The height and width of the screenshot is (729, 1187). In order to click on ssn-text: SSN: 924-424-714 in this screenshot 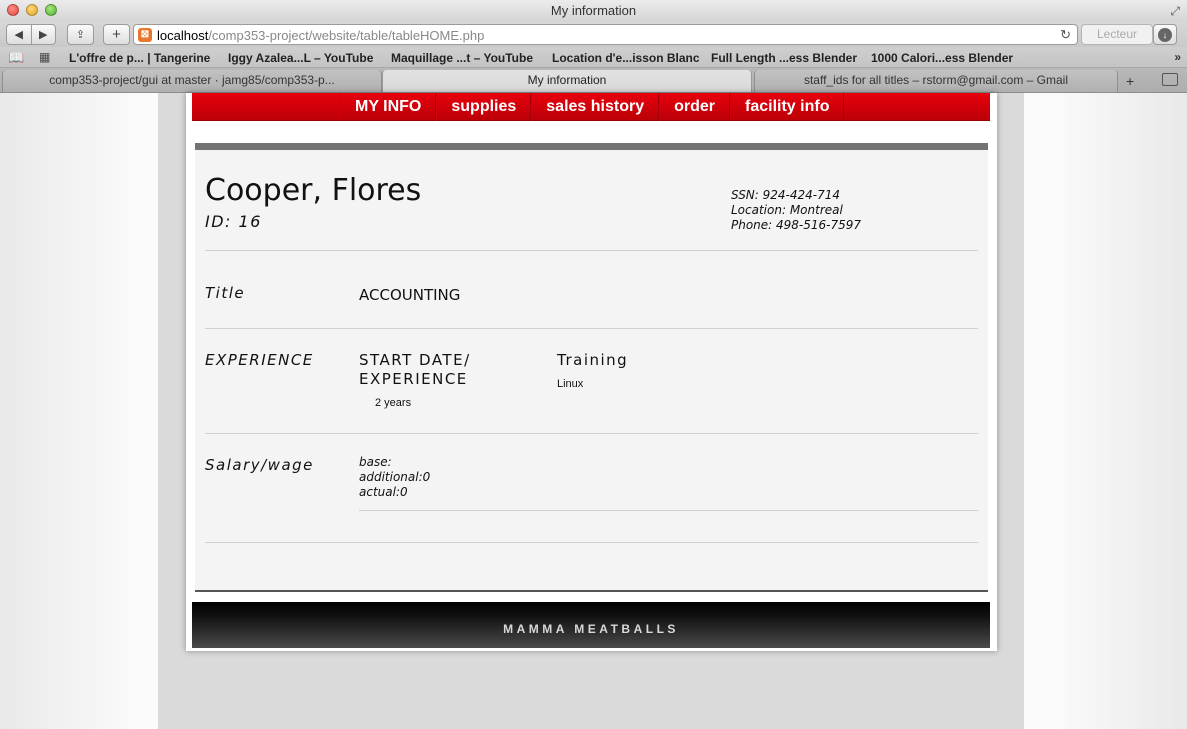, I will do `click(786, 195)`.